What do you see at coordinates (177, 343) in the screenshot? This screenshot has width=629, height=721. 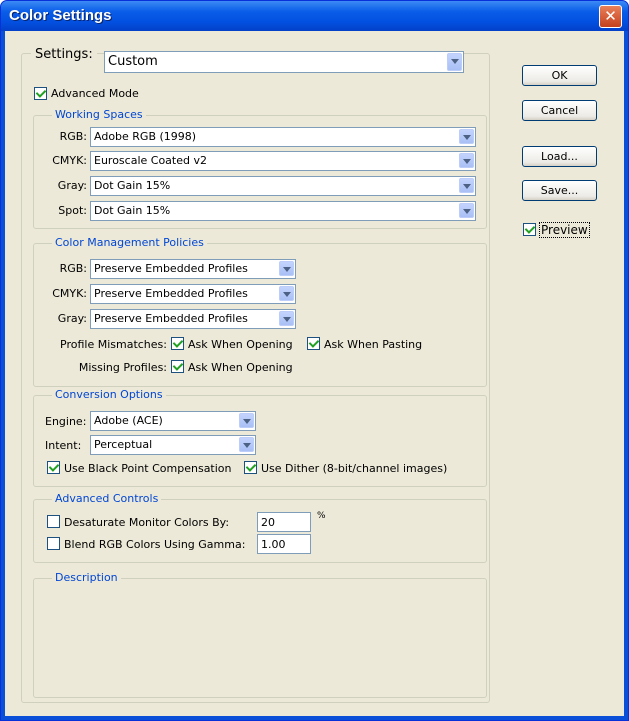 I see `ask-when-opening-checkbox` at bounding box center [177, 343].